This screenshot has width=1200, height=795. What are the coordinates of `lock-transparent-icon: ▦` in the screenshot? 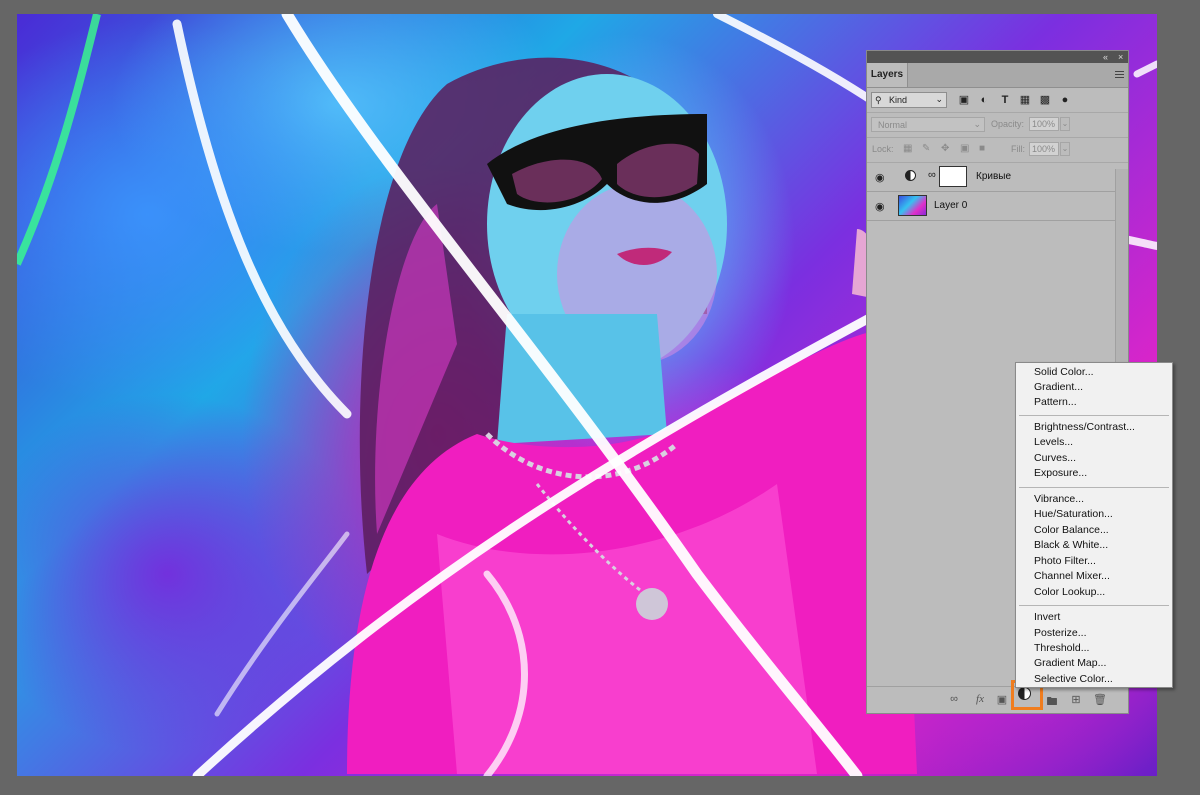 It's located at (907, 148).